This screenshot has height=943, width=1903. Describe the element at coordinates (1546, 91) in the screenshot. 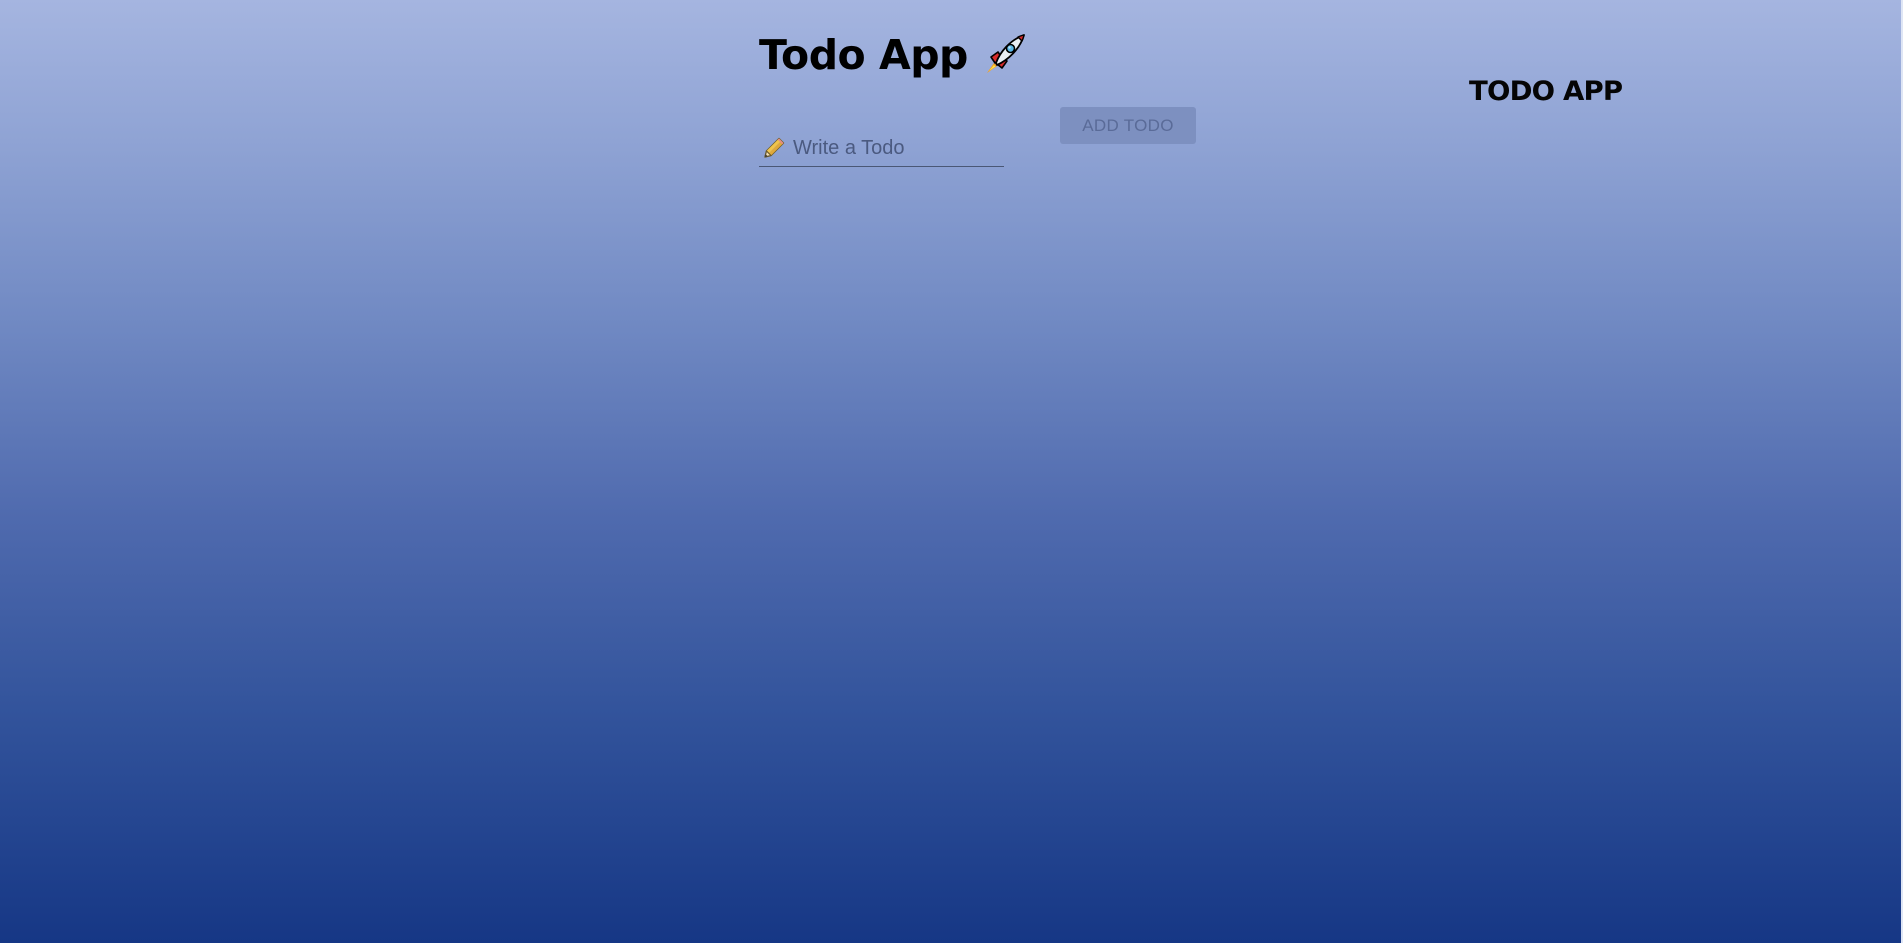

I see `logo-text: TODO APP` at that location.